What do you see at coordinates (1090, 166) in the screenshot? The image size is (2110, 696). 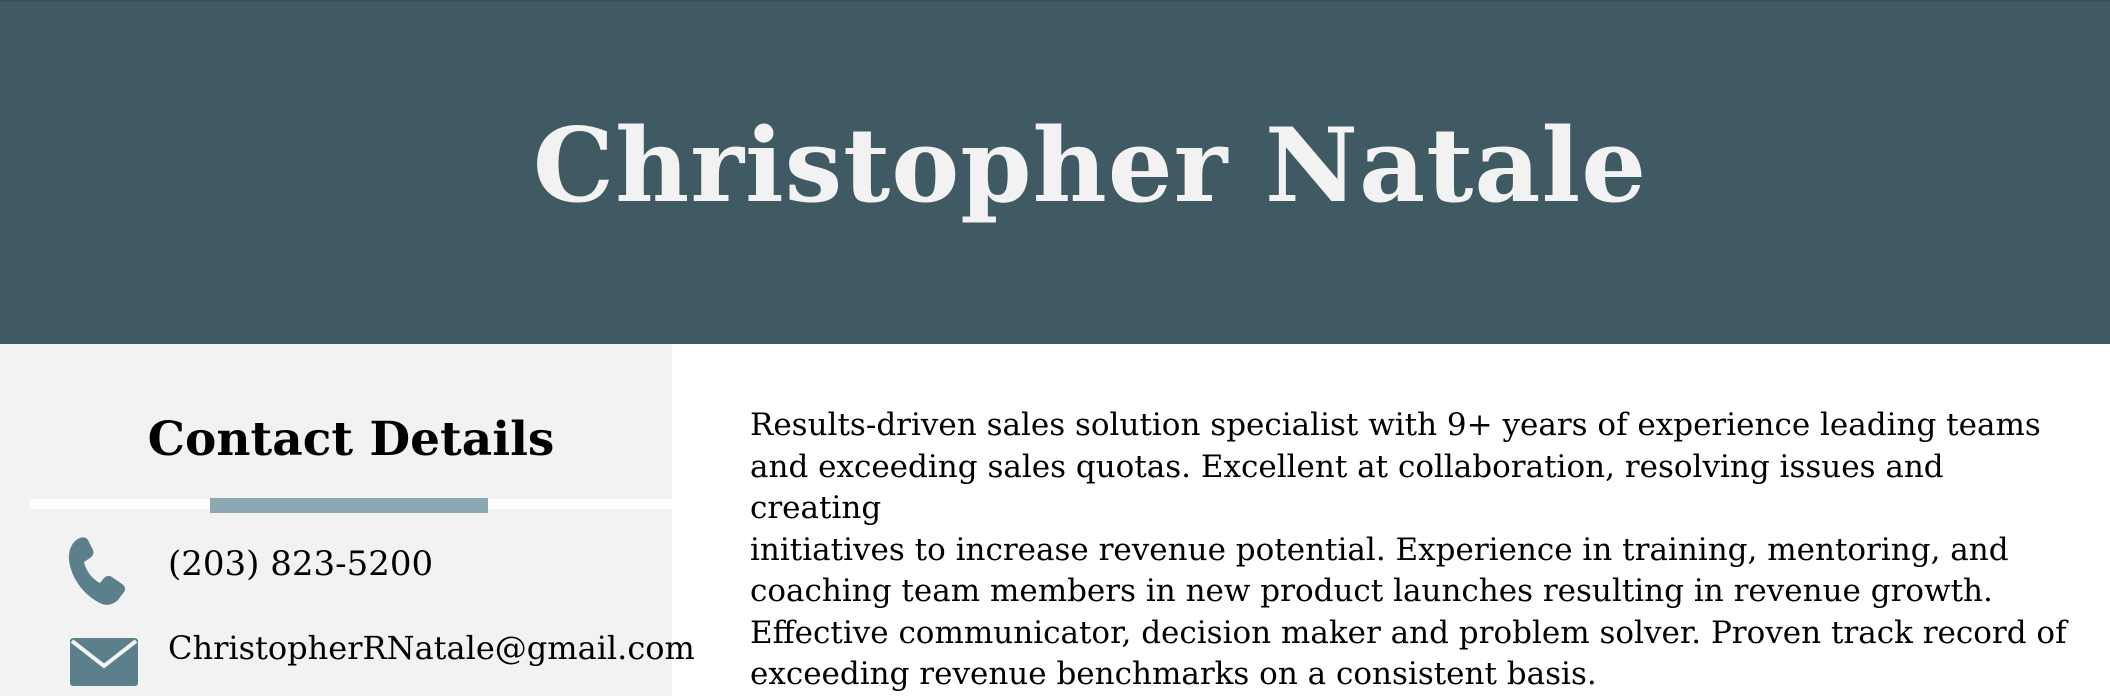 I see `person-name: Christopher Natale` at bounding box center [1090, 166].